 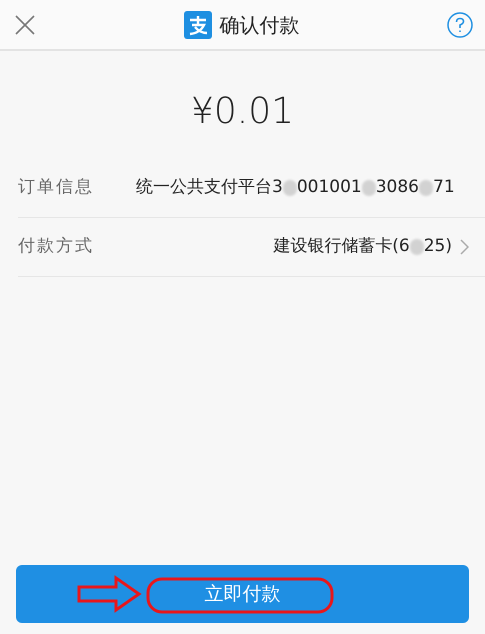 I want to click on row-value: 建设银行储蓄卡(6, so click(x=341, y=246).